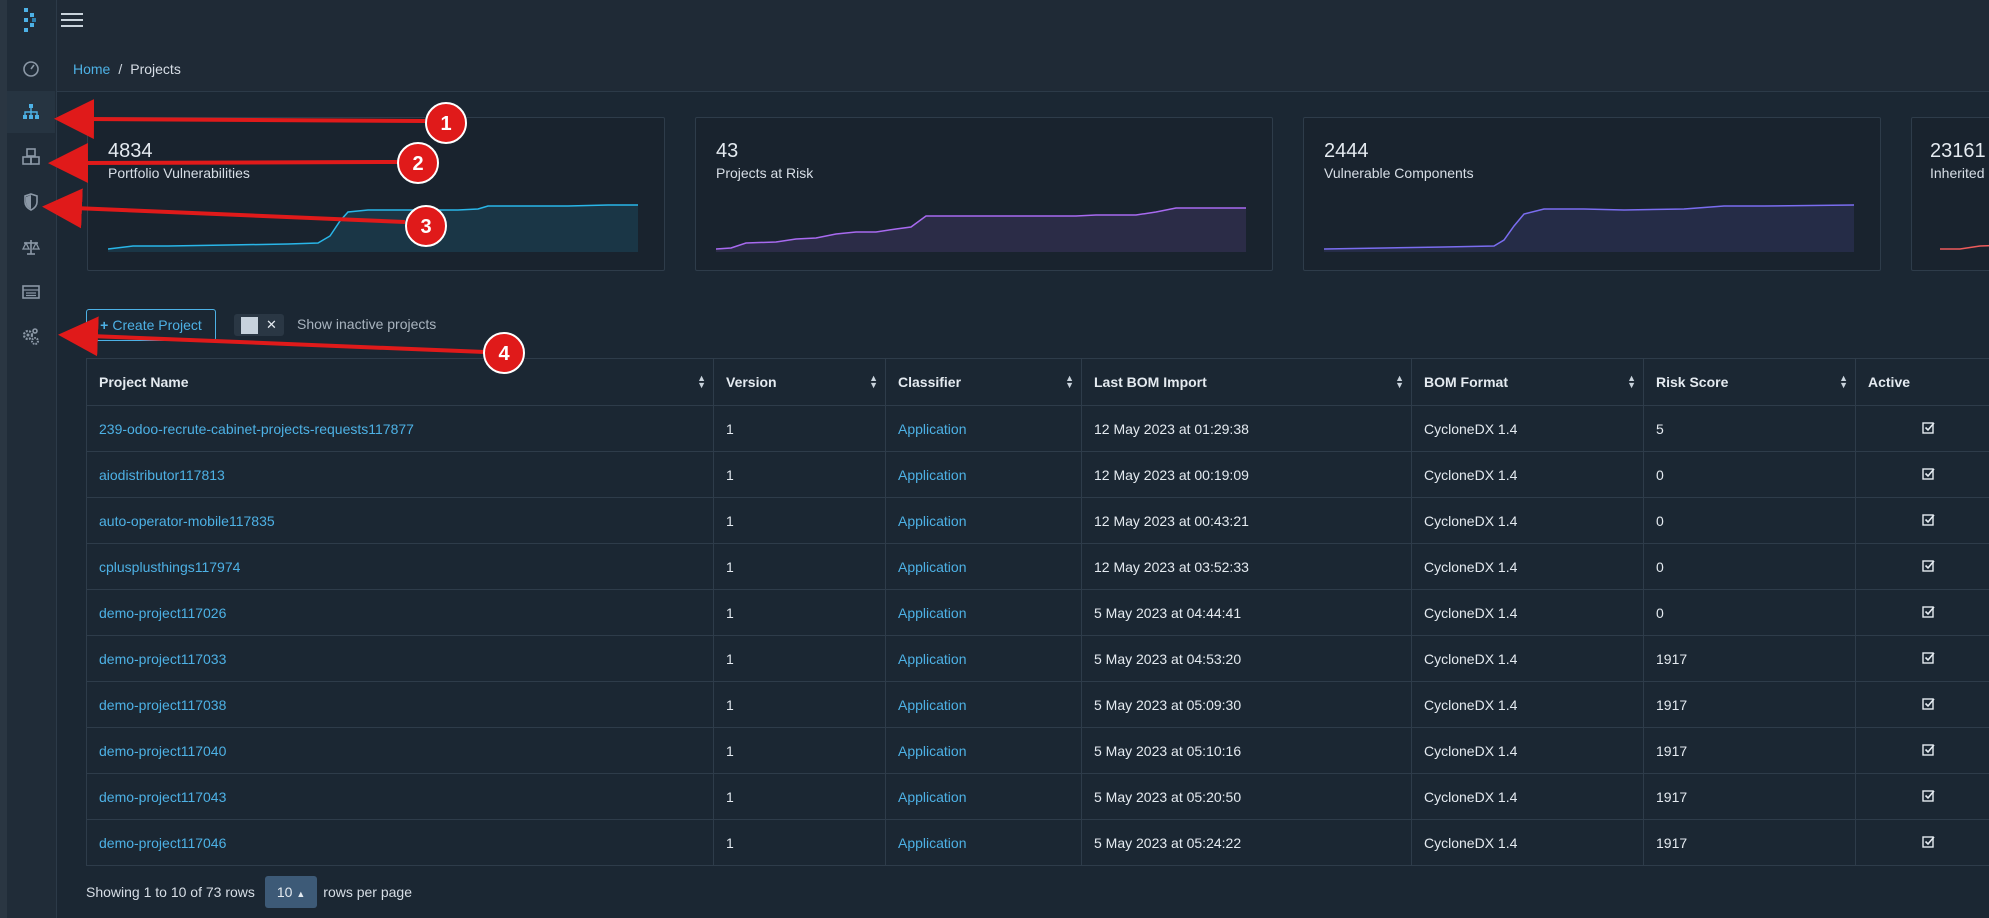 This screenshot has height=918, width=1989. What do you see at coordinates (30, 20) in the screenshot?
I see `app-logo-icon` at bounding box center [30, 20].